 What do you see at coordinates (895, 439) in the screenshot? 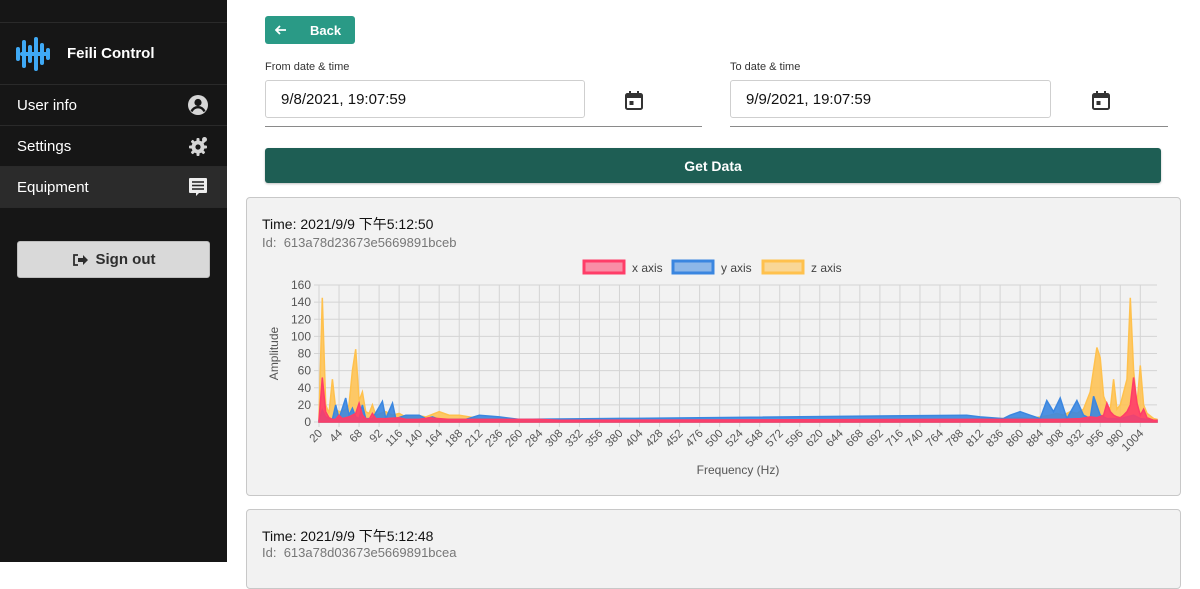
I see `x-tick-label: 716` at bounding box center [895, 439].